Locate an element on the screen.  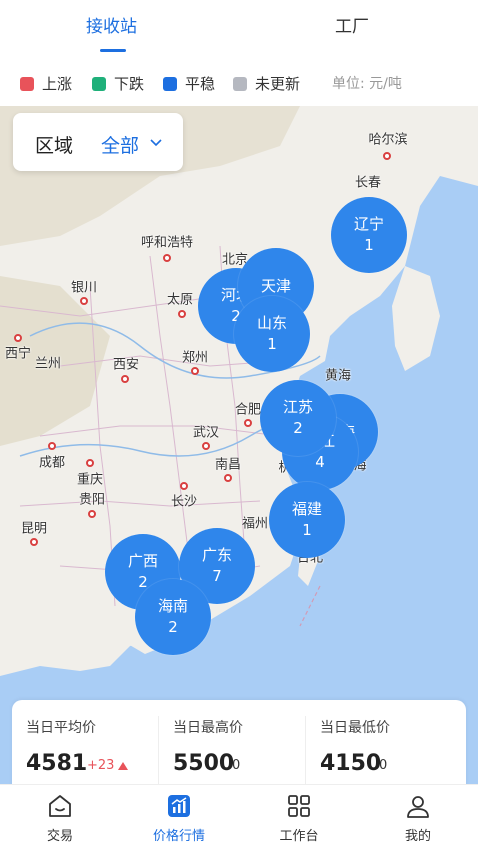
nav-price-market-label: 价格行情 is located at coordinates (178, 836).